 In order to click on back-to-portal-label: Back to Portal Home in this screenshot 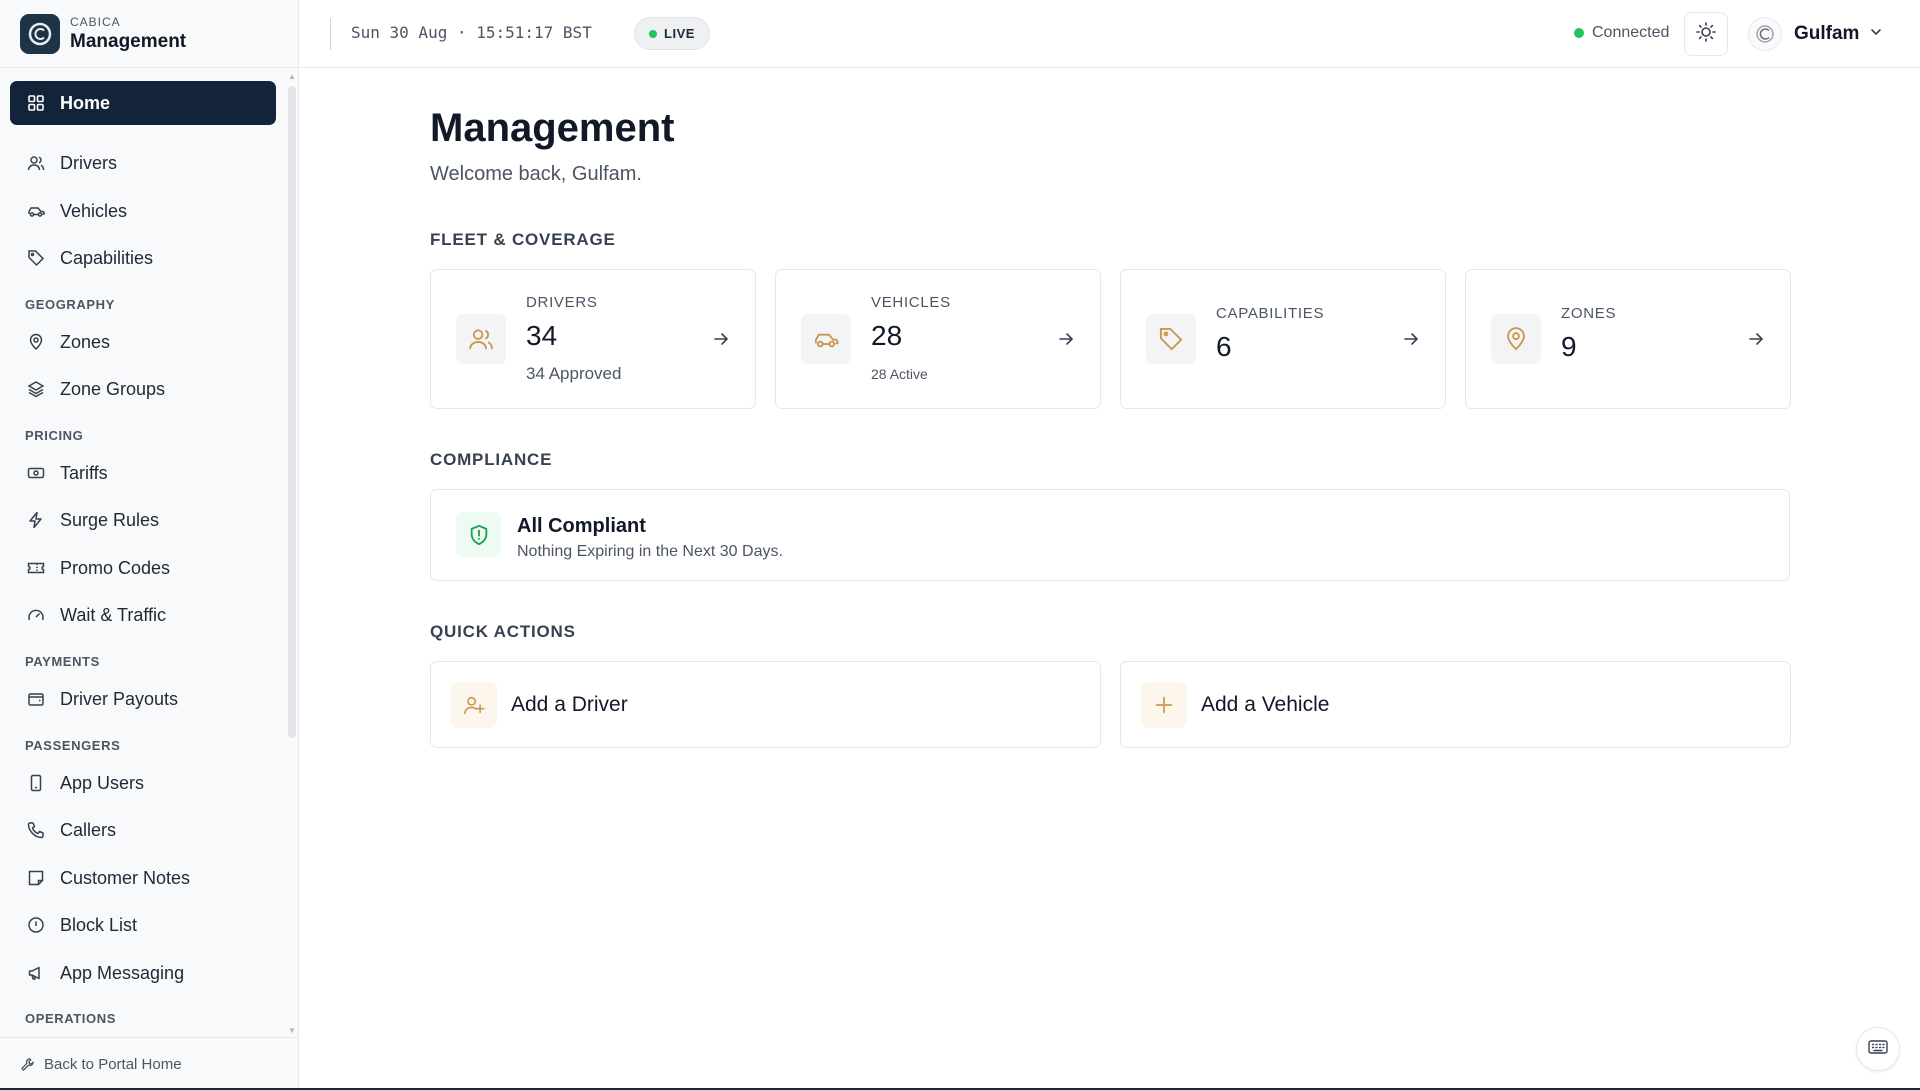, I will do `click(113, 1064)`.